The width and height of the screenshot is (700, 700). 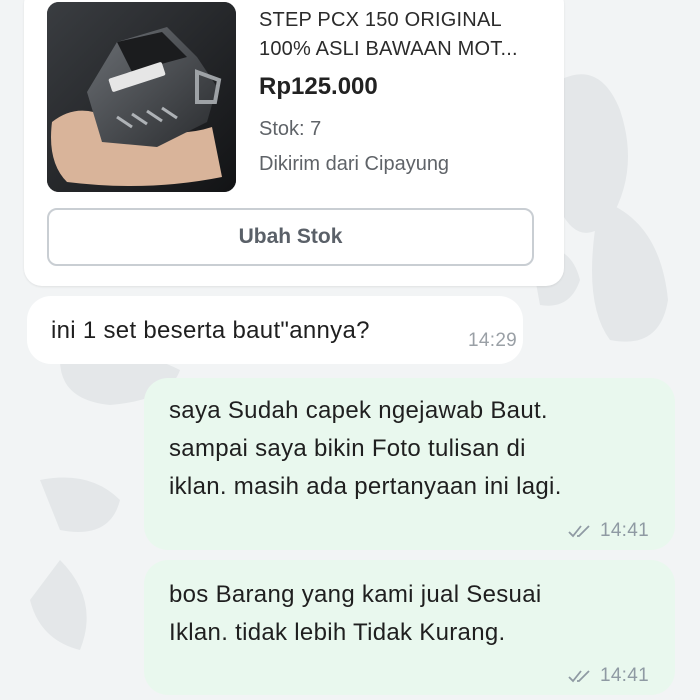 What do you see at coordinates (290, 237) in the screenshot?
I see `change-stock-button: Ubah Stok` at bounding box center [290, 237].